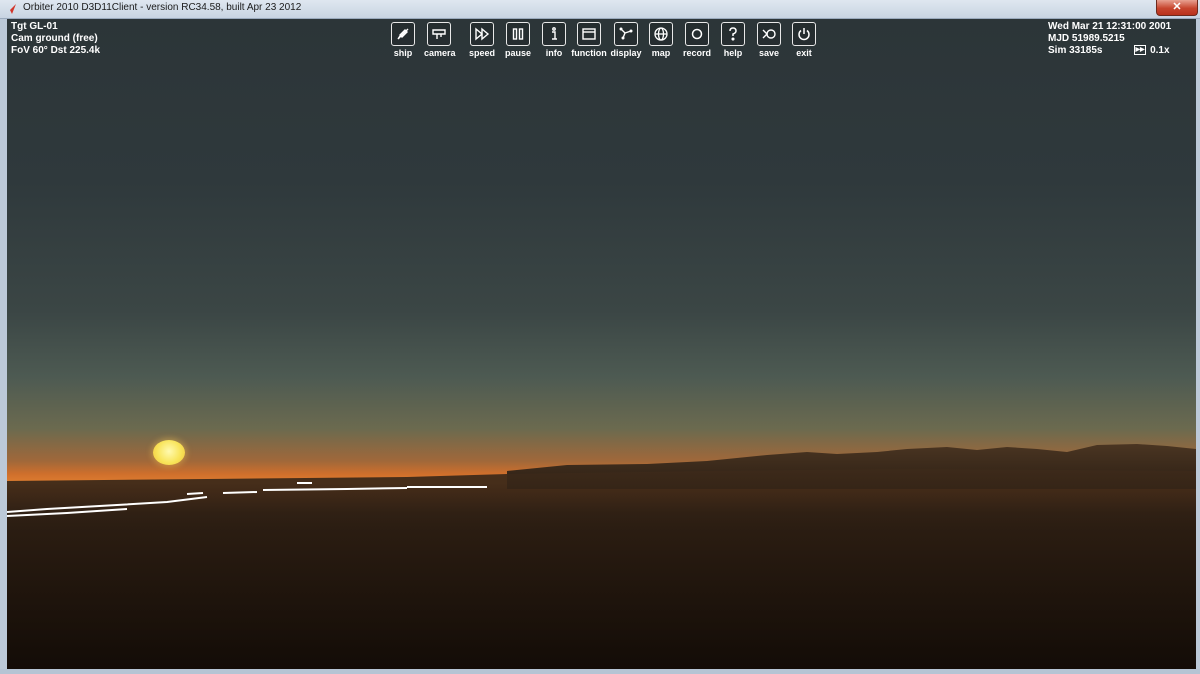 The image size is (1200, 674). Describe the element at coordinates (804, 34) in the screenshot. I see `exit-icon` at that location.